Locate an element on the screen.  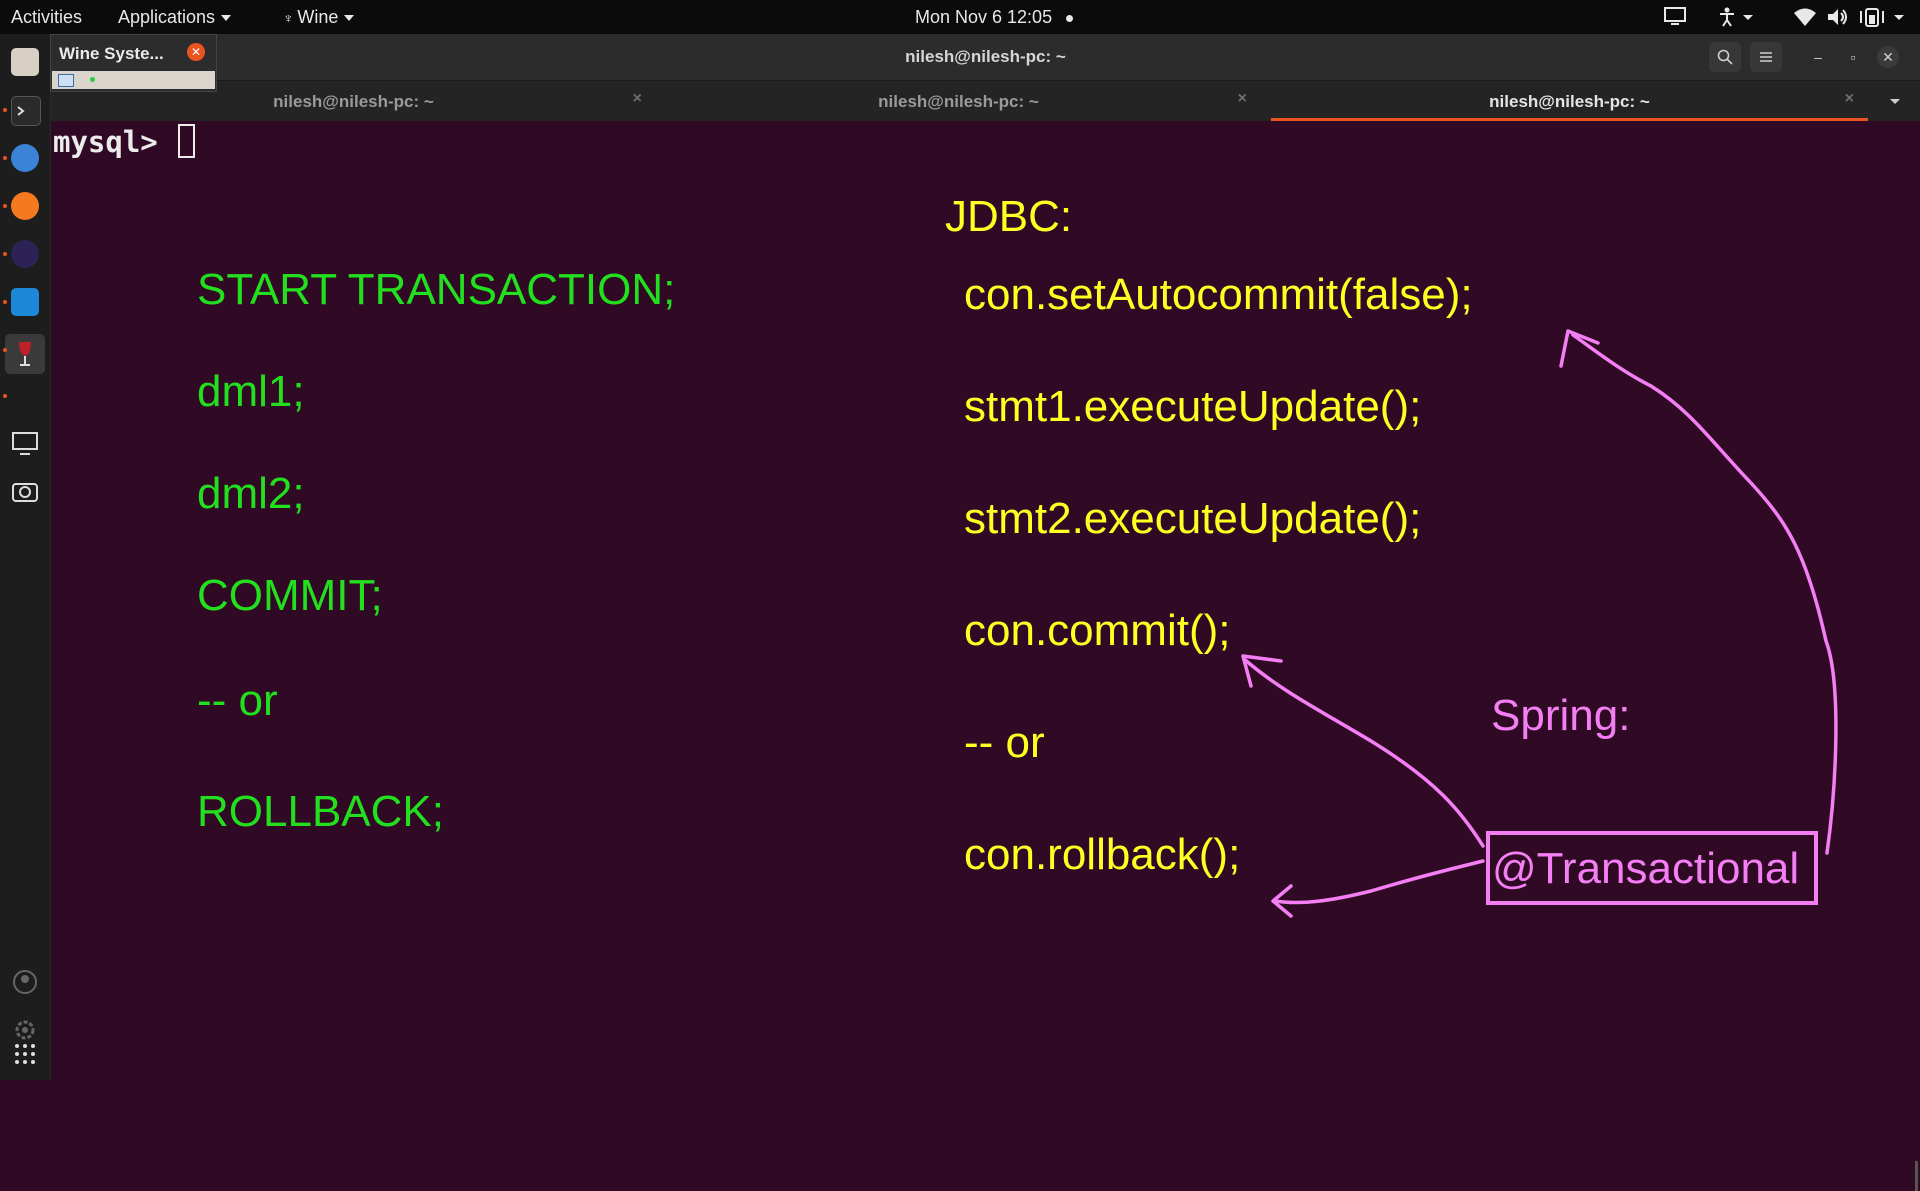
search-button is located at coordinates (1725, 57).